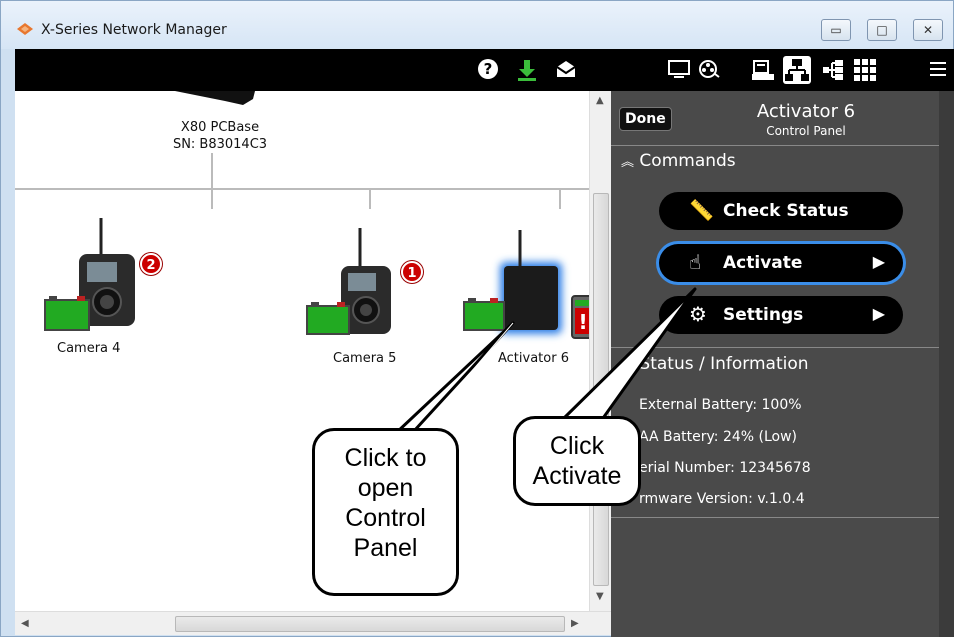  What do you see at coordinates (527, 72) in the screenshot?
I see `download-icon` at bounding box center [527, 72].